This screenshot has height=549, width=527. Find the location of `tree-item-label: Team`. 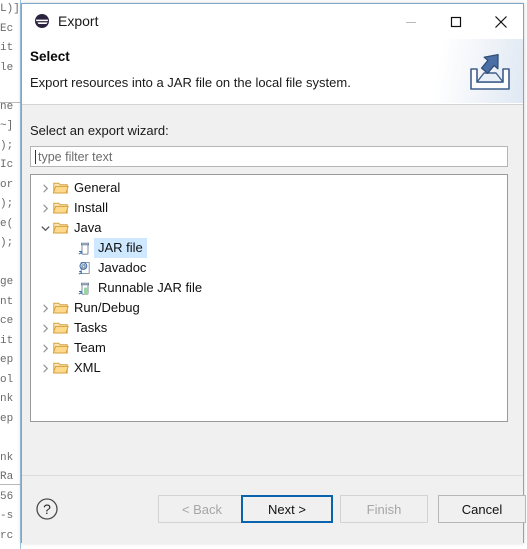

tree-item-label: Team is located at coordinates (90, 347).